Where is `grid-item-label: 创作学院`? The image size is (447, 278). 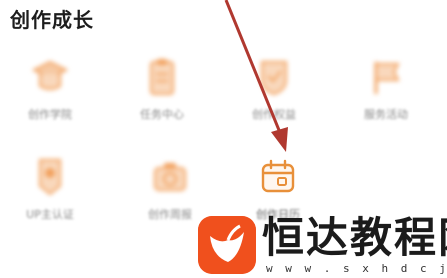 grid-item-label: 创作学院 is located at coordinates (50, 114).